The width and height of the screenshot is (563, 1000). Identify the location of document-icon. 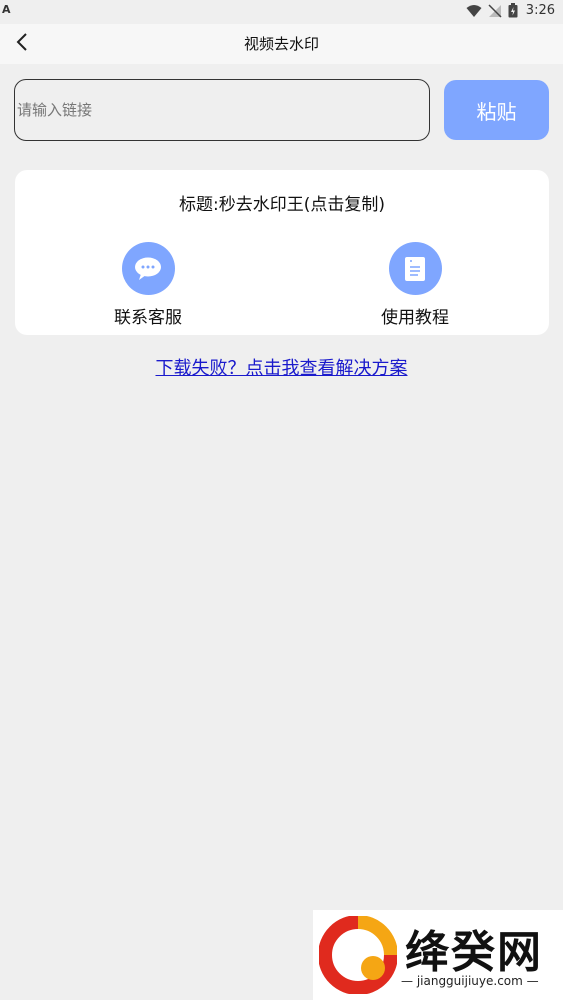
(415, 268).